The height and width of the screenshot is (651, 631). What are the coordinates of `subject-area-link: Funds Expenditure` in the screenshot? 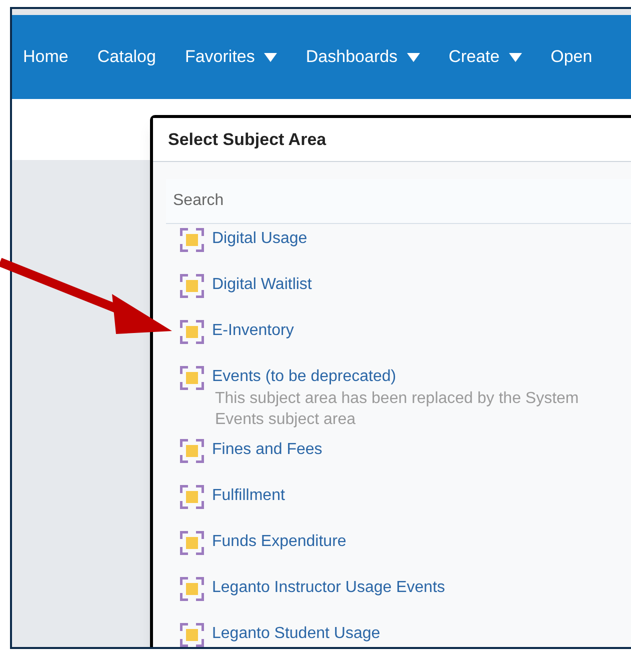 It's located at (279, 541).